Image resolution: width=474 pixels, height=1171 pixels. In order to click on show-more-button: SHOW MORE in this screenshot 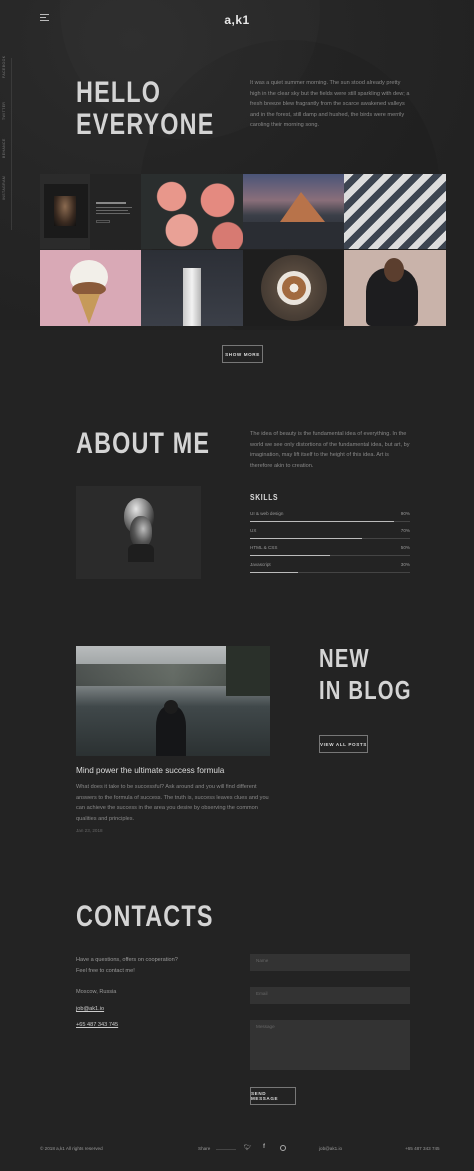, I will do `click(242, 354)`.